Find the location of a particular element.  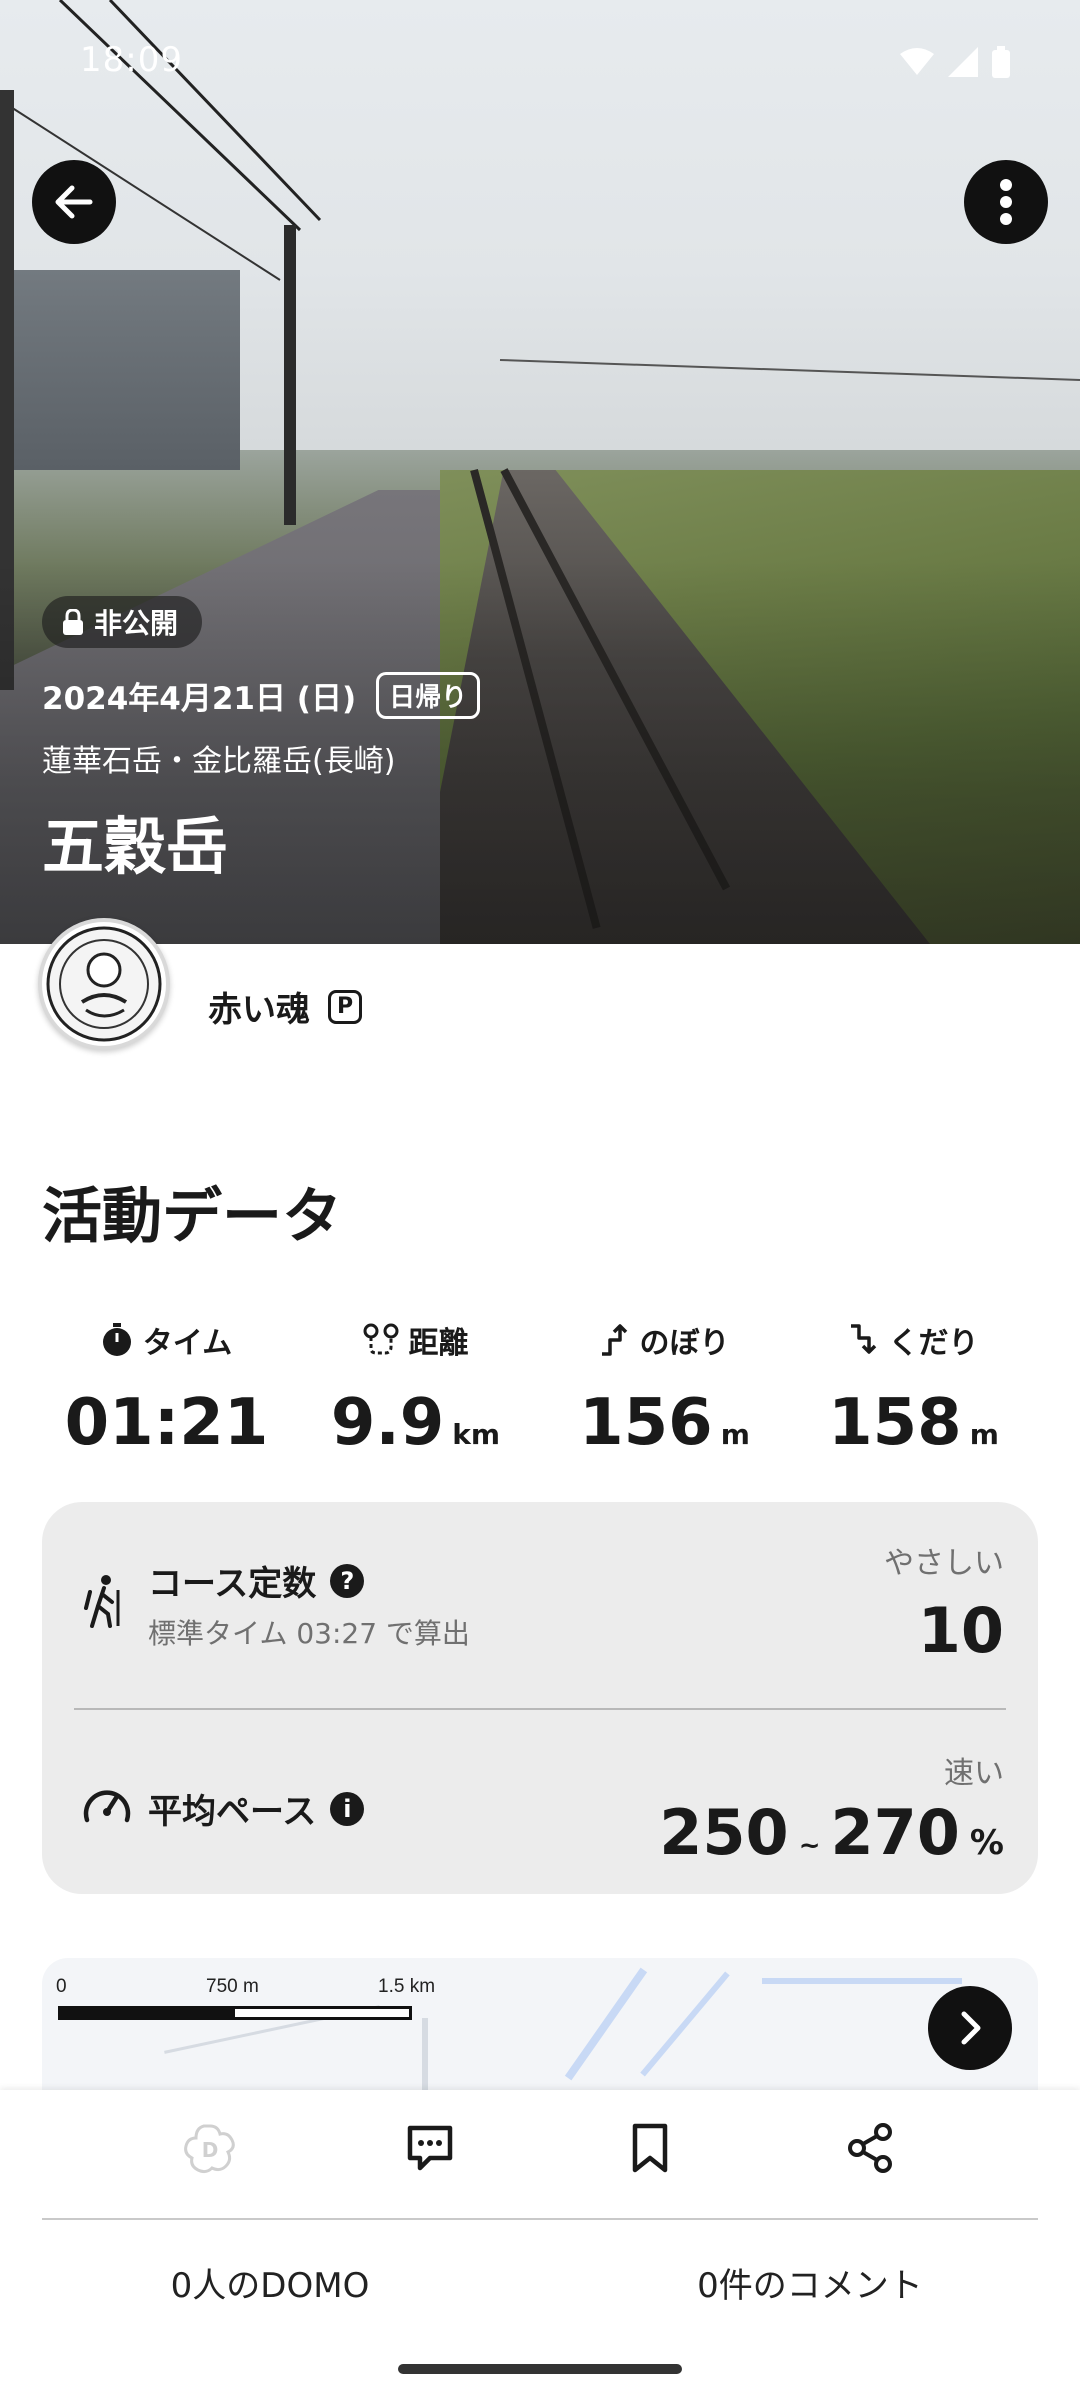

comment-icon is located at coordinates (430, 2148).